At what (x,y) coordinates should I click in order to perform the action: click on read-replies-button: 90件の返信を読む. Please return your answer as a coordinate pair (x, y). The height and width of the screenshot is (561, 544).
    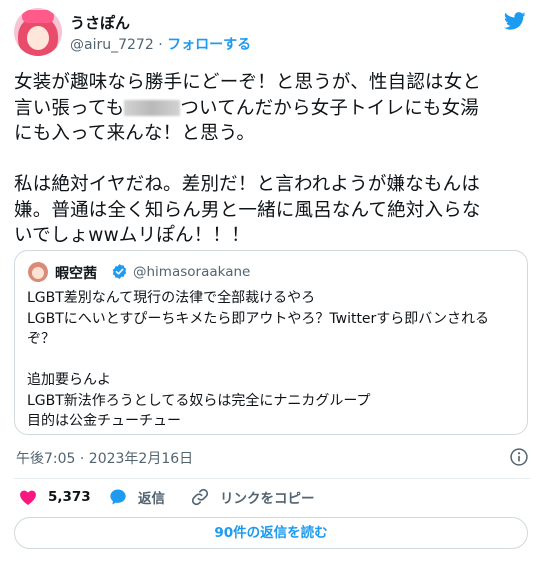
    Looking at the image, I should click on (271, 533).